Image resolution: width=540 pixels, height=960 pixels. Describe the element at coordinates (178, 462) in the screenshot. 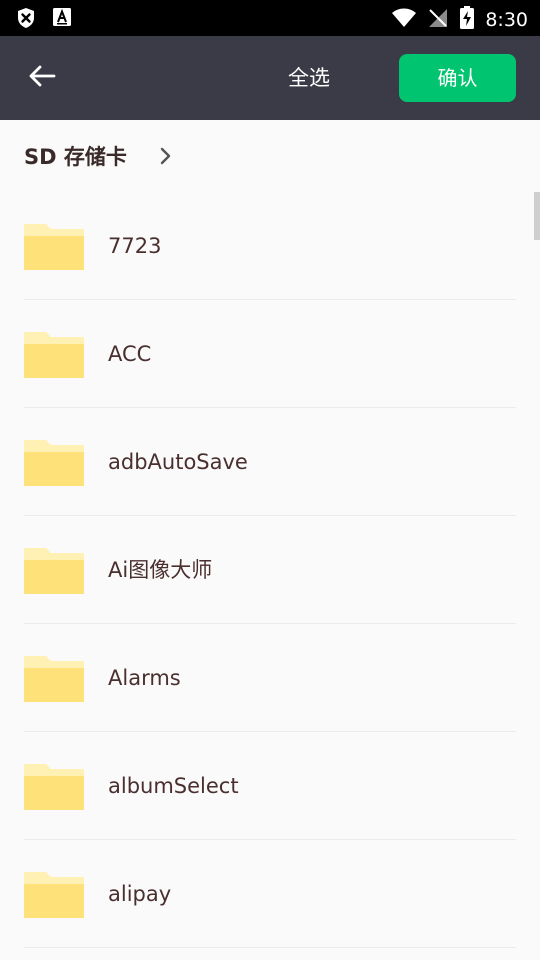

I see `folder-name: adbAutoSave` at that location.